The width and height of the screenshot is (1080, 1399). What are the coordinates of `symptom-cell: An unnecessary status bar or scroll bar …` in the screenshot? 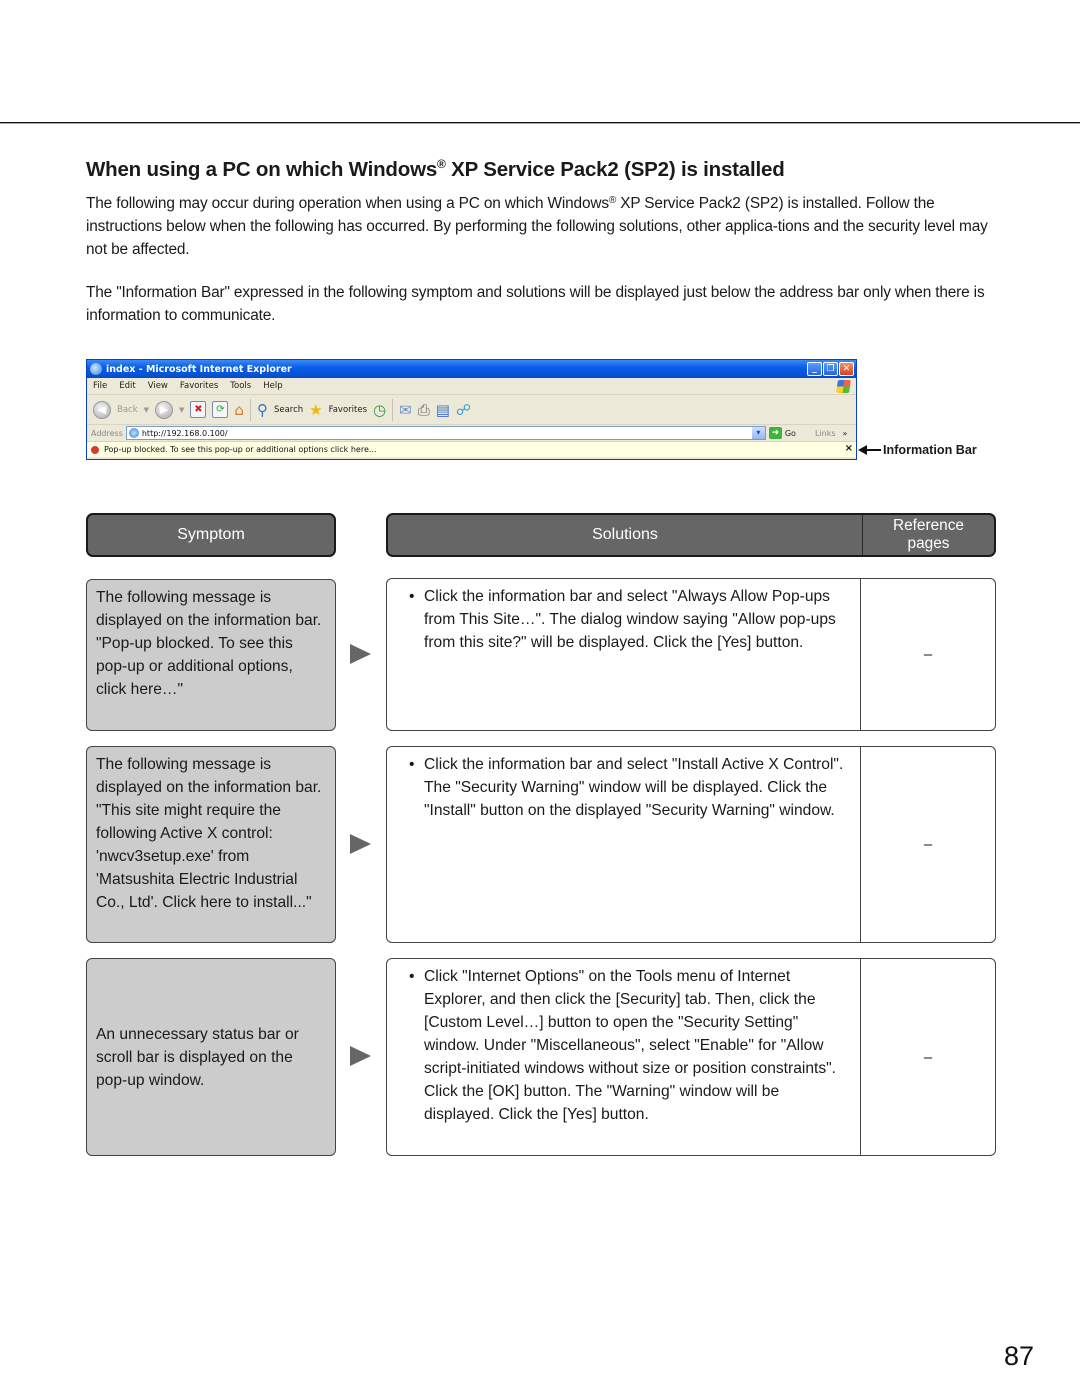 It's located at (211, 1057).